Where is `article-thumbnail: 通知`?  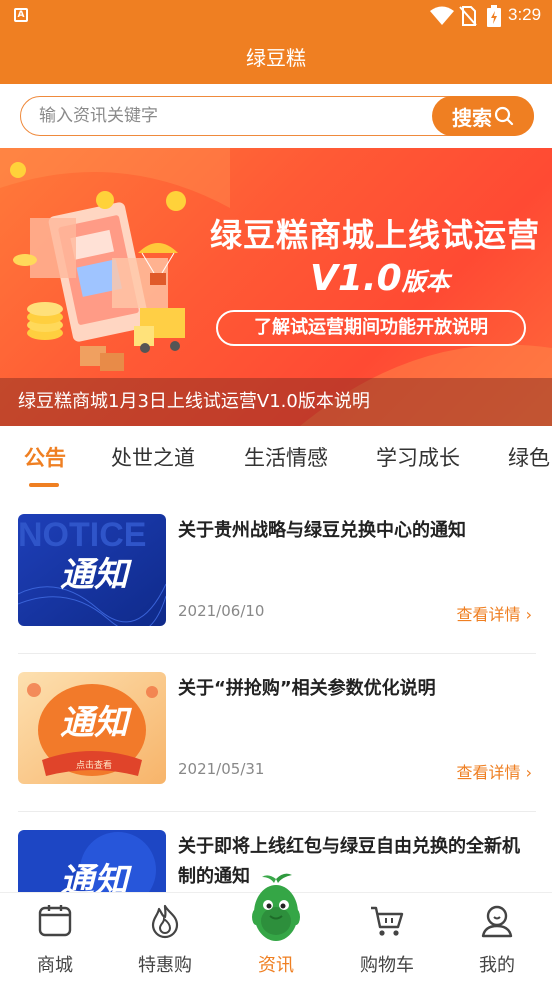
article-thumbnail: 通知 is located at coordinates (92, 861).